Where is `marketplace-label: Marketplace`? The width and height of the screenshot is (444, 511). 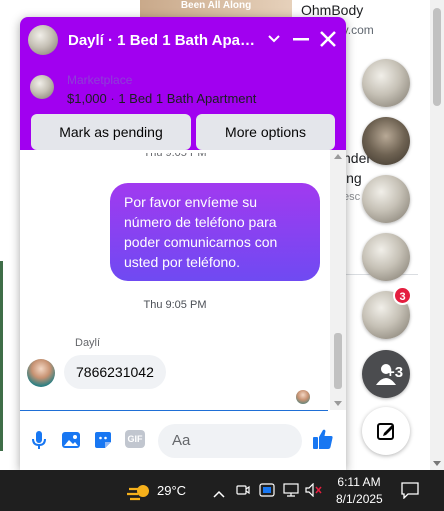 marketplace-label: Marketplace is located at coordinates (100, 80).